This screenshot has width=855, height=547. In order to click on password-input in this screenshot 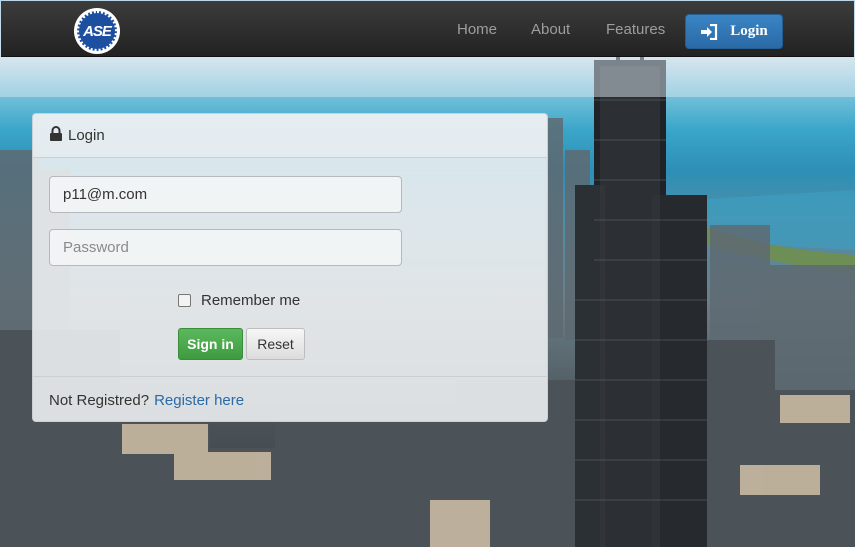, I will do `click(225, 247)`.